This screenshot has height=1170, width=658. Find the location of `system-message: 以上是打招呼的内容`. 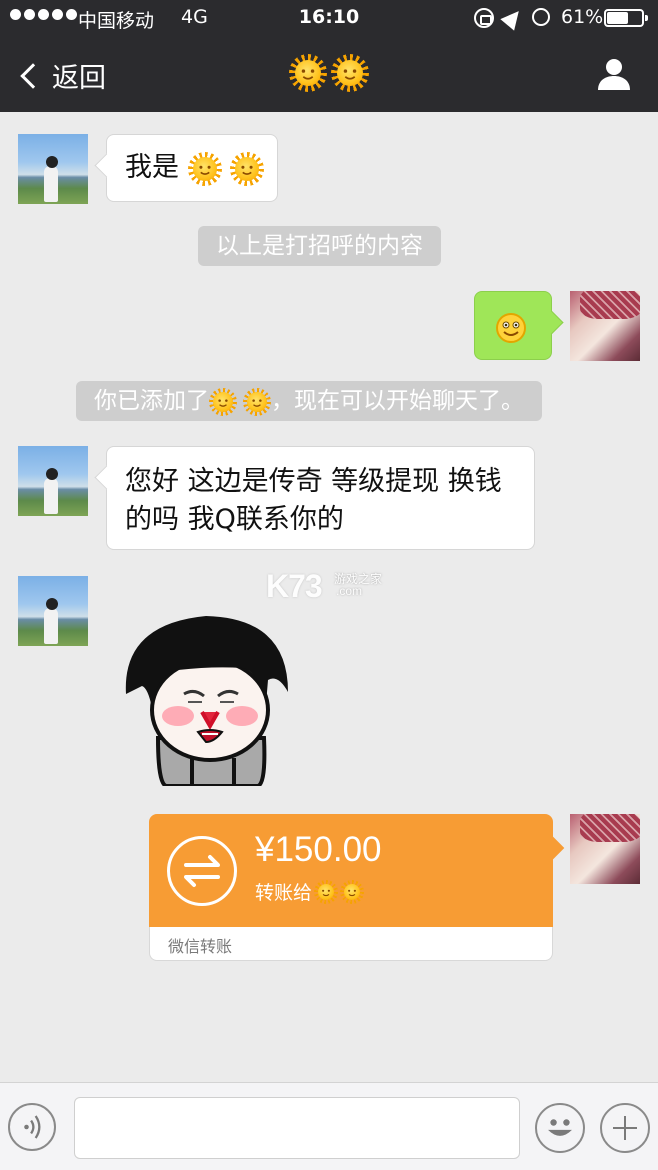

system-message: 以上是打招呼的内容 is located at coordinates (319, 246).